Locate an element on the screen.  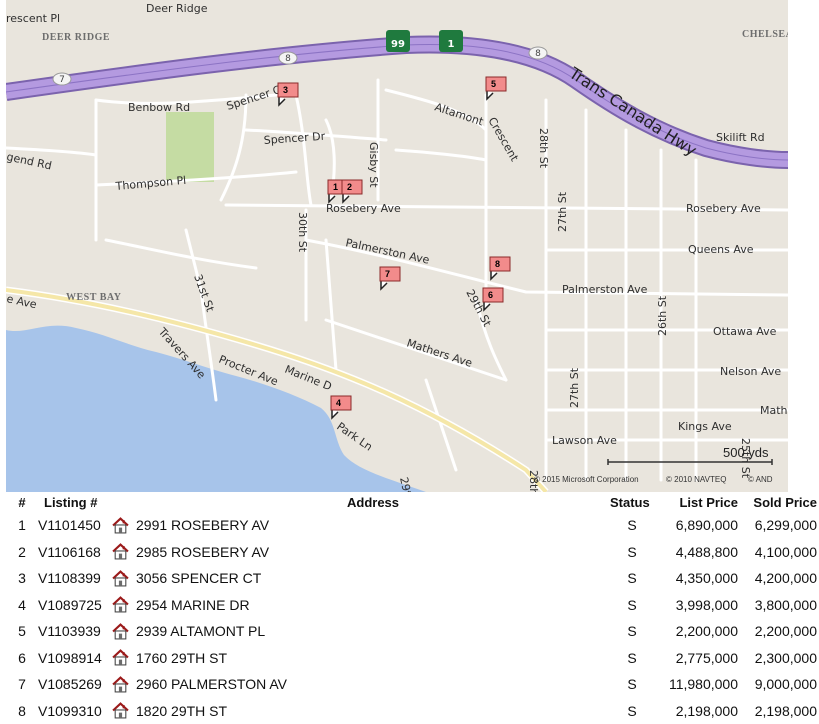
svg-text: Nelson Ave is located at coordinates (750, 371).